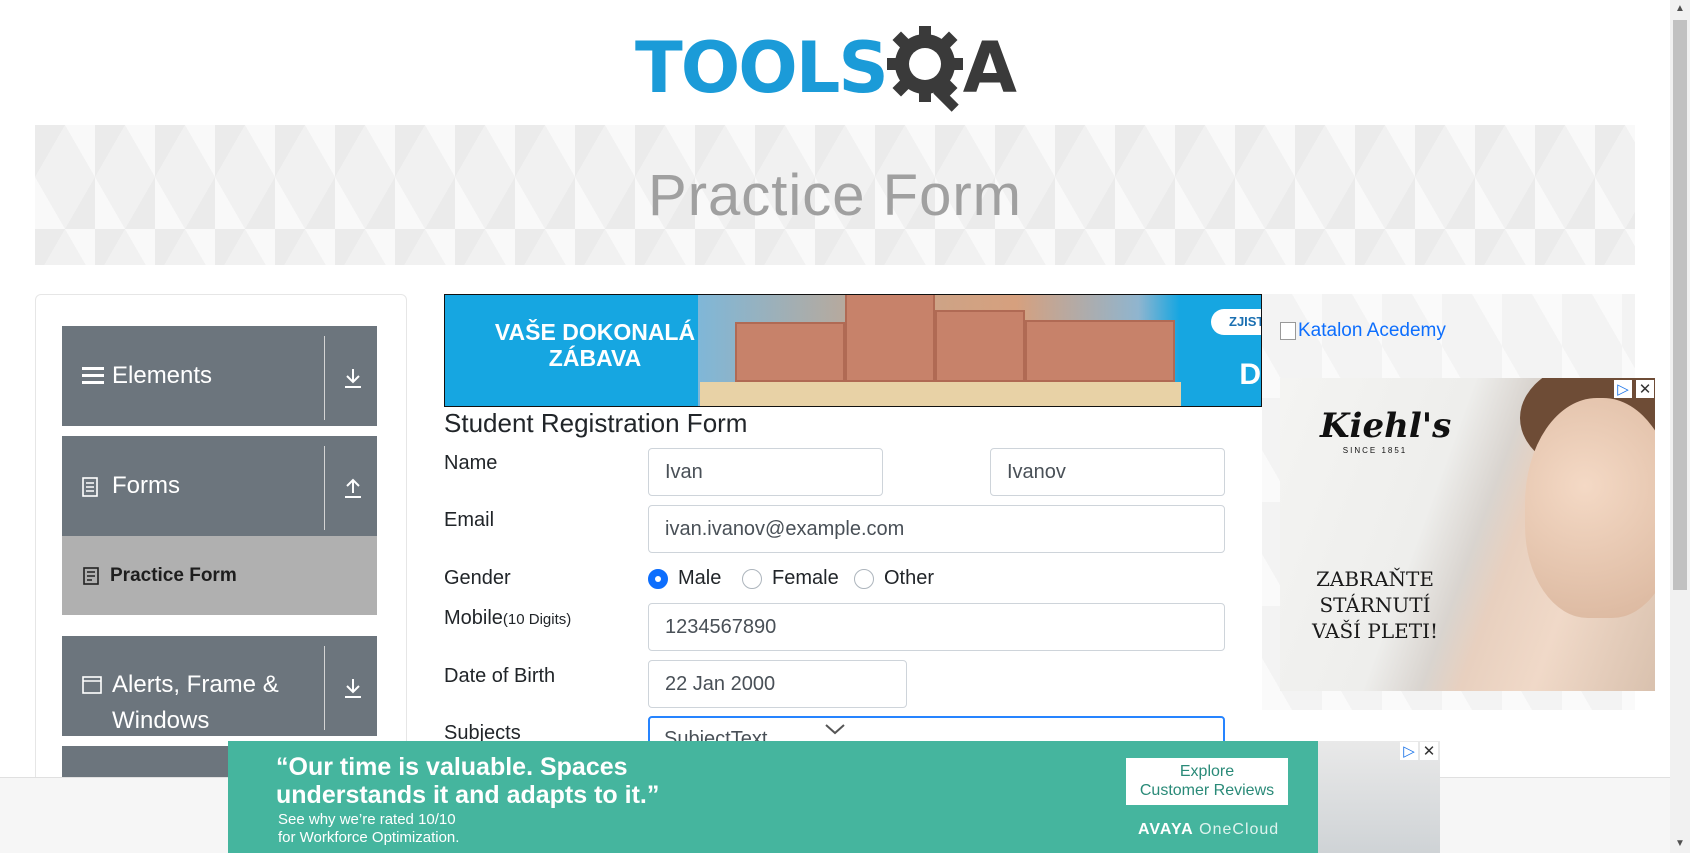 The image size is (1690, 853). Describe the element at coordinates (989, 68) in the screenshot. I see `logo-letter-a: A` at that location.